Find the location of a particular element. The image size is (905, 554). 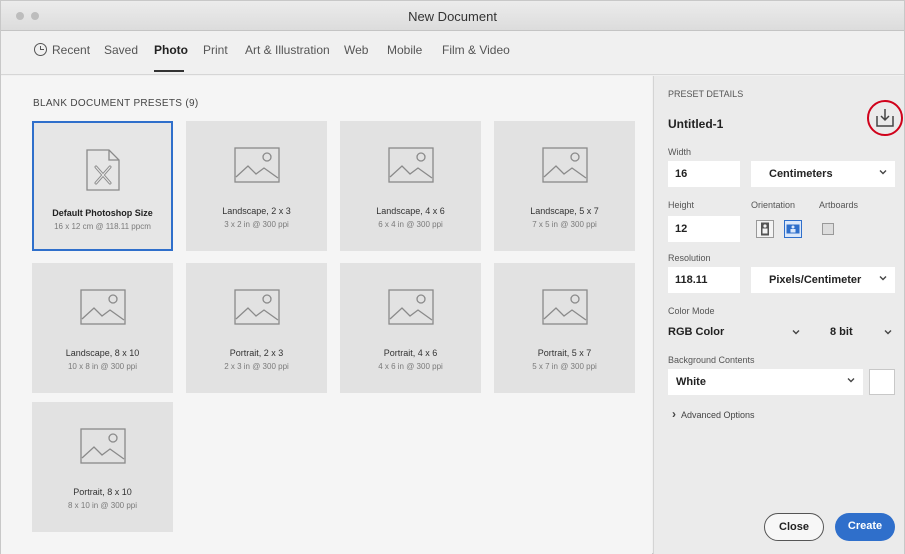

preset-size: 7 x 5 in @ 300 ppi is located at coordinates (564, 224).